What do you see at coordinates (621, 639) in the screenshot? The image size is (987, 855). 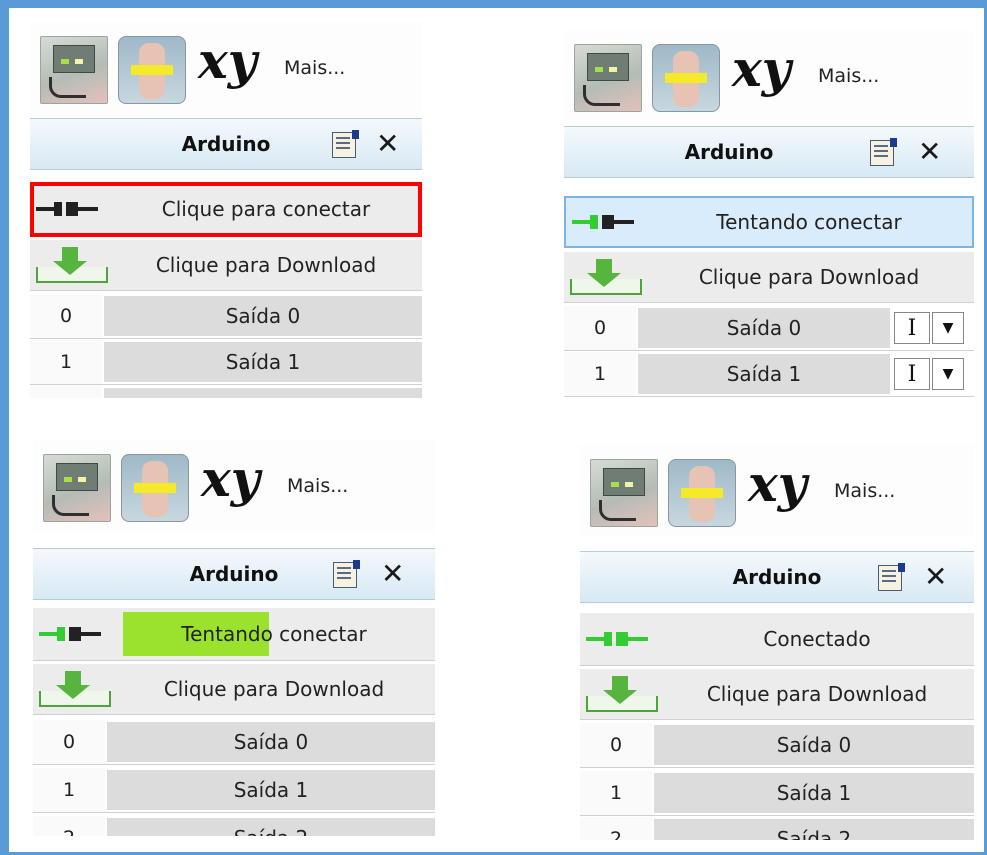 I see `plug-connected-icon` at bounding box center [621, 639].